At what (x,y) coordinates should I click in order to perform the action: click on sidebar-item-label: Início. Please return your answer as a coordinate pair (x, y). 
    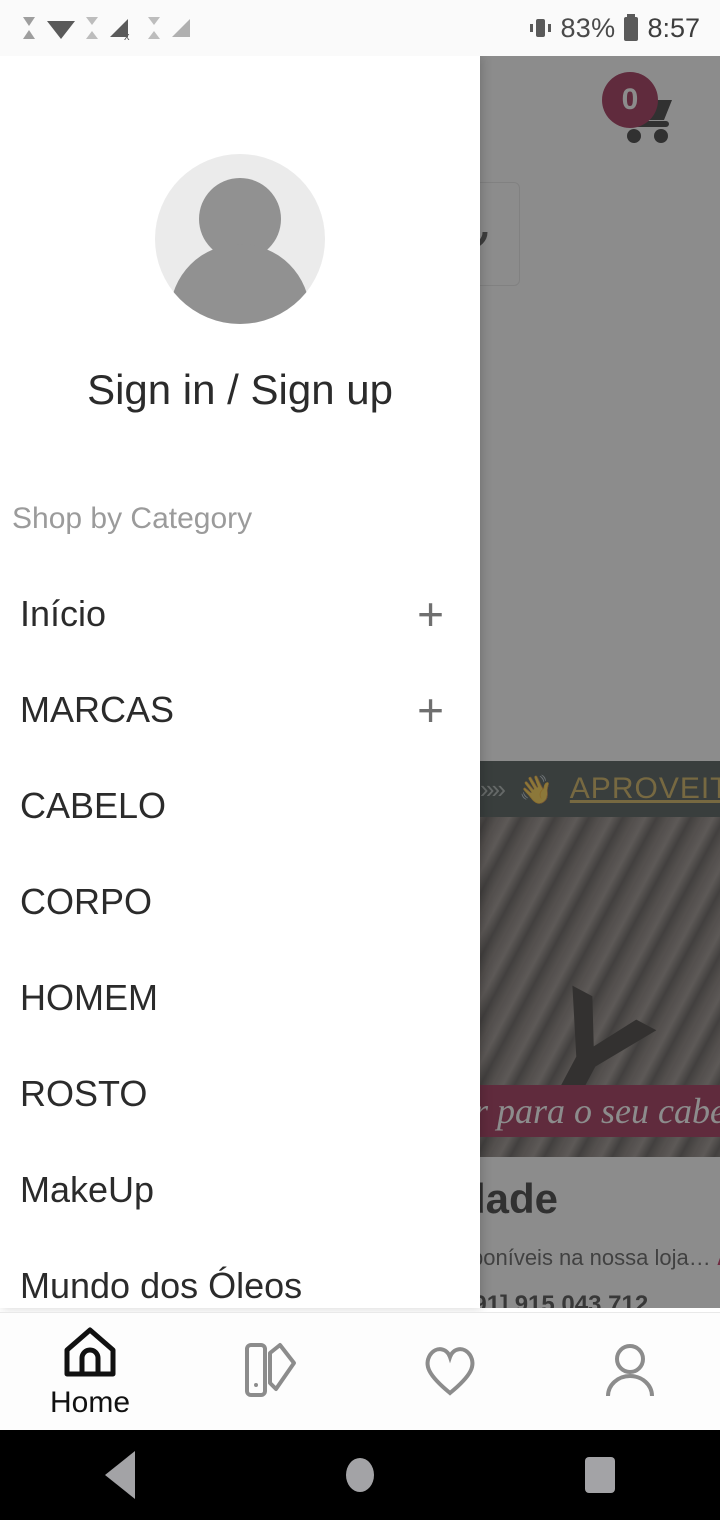
    Looking at the image, I should click on (63, 613).